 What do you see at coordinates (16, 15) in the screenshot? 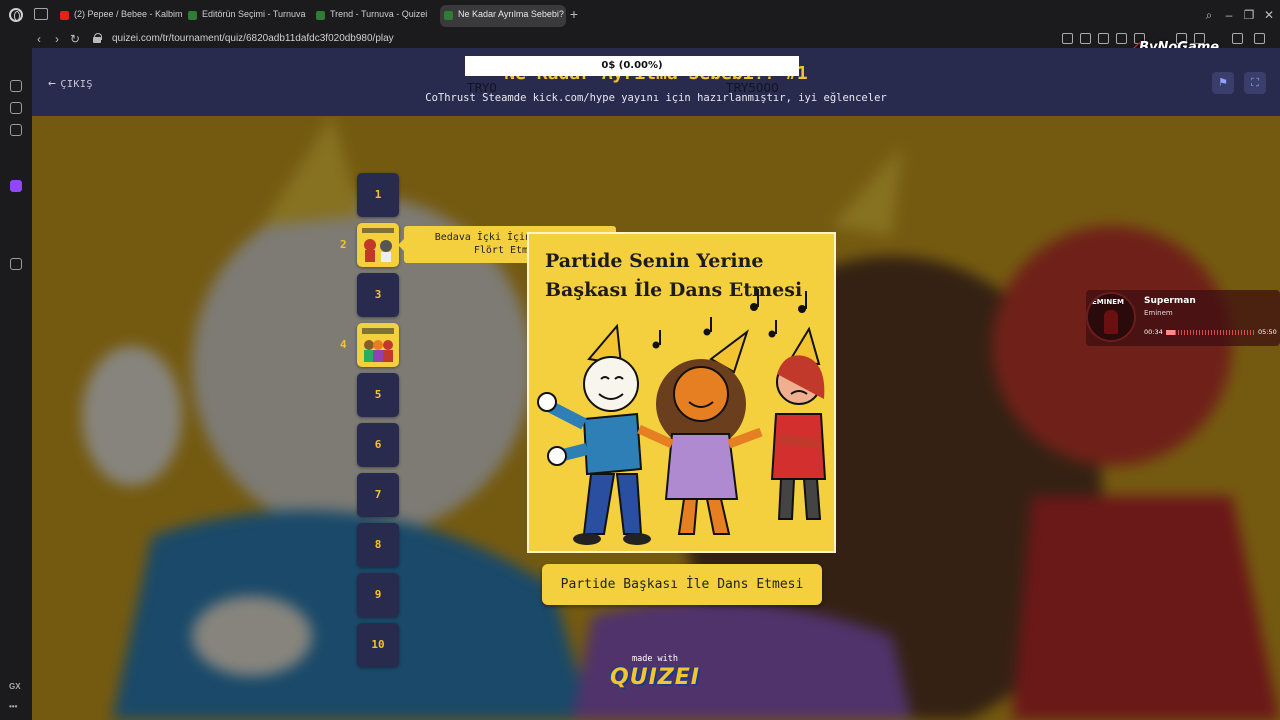
I see `opera-logo-icon` at bounding box center [16, 15].